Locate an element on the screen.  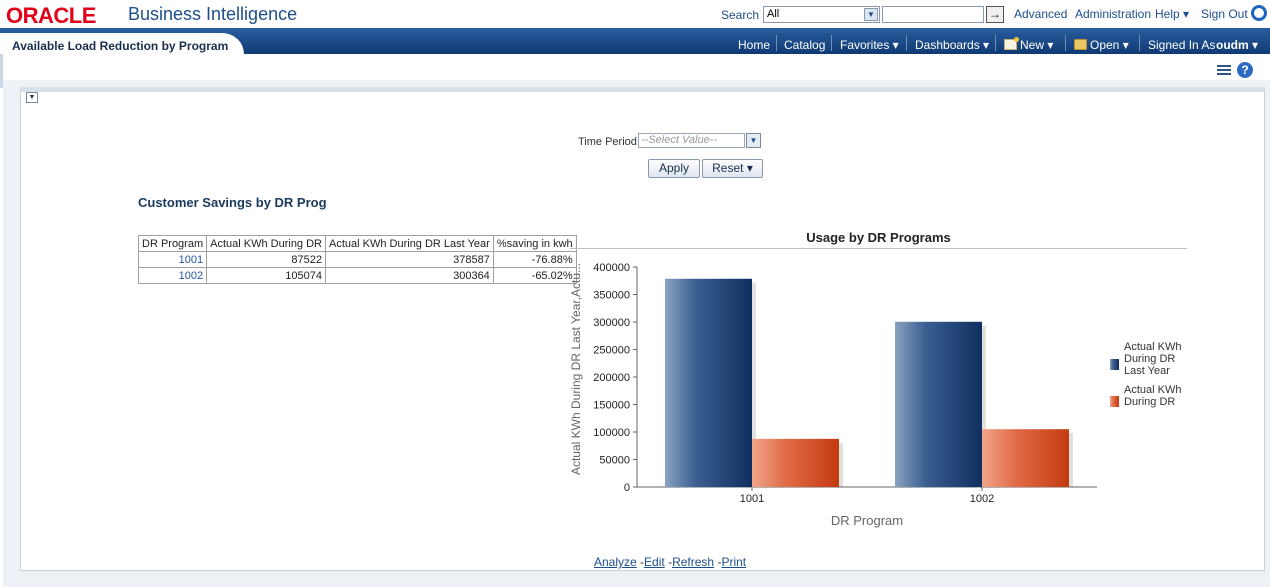
search-scope-select: All ▼ is located at coordinates (821, 14).